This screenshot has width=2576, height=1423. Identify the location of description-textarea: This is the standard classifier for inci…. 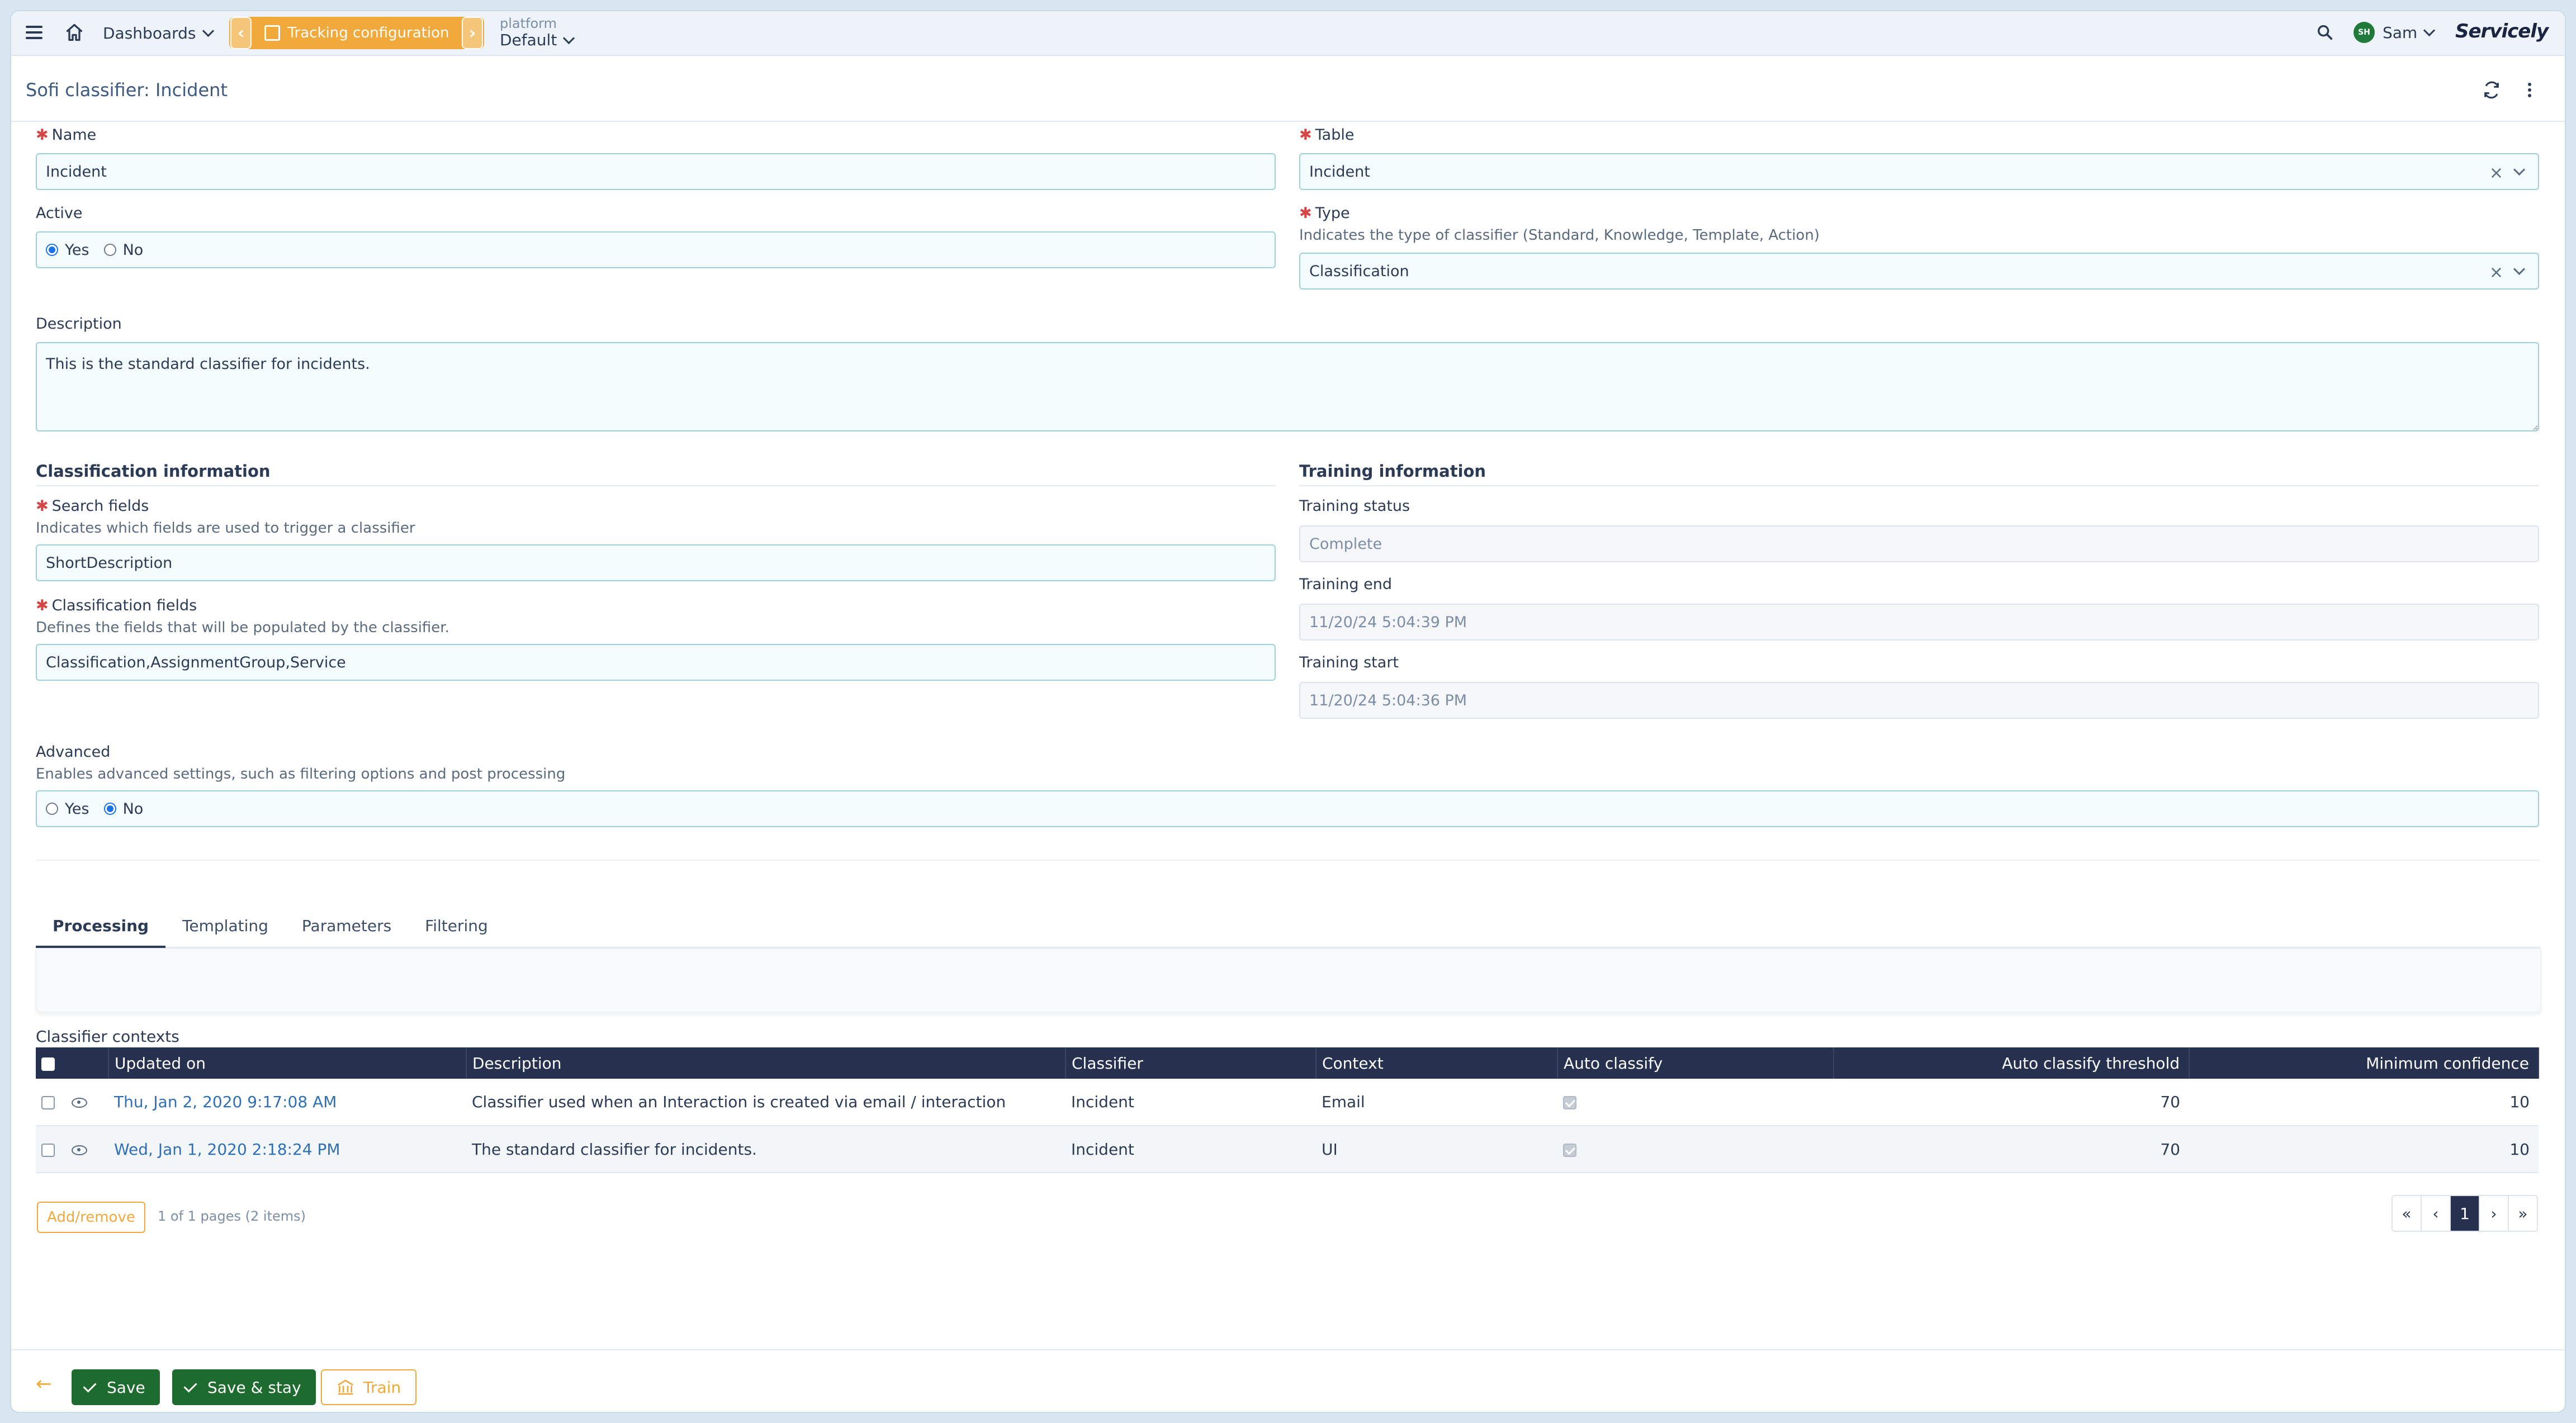
(1287, 386).